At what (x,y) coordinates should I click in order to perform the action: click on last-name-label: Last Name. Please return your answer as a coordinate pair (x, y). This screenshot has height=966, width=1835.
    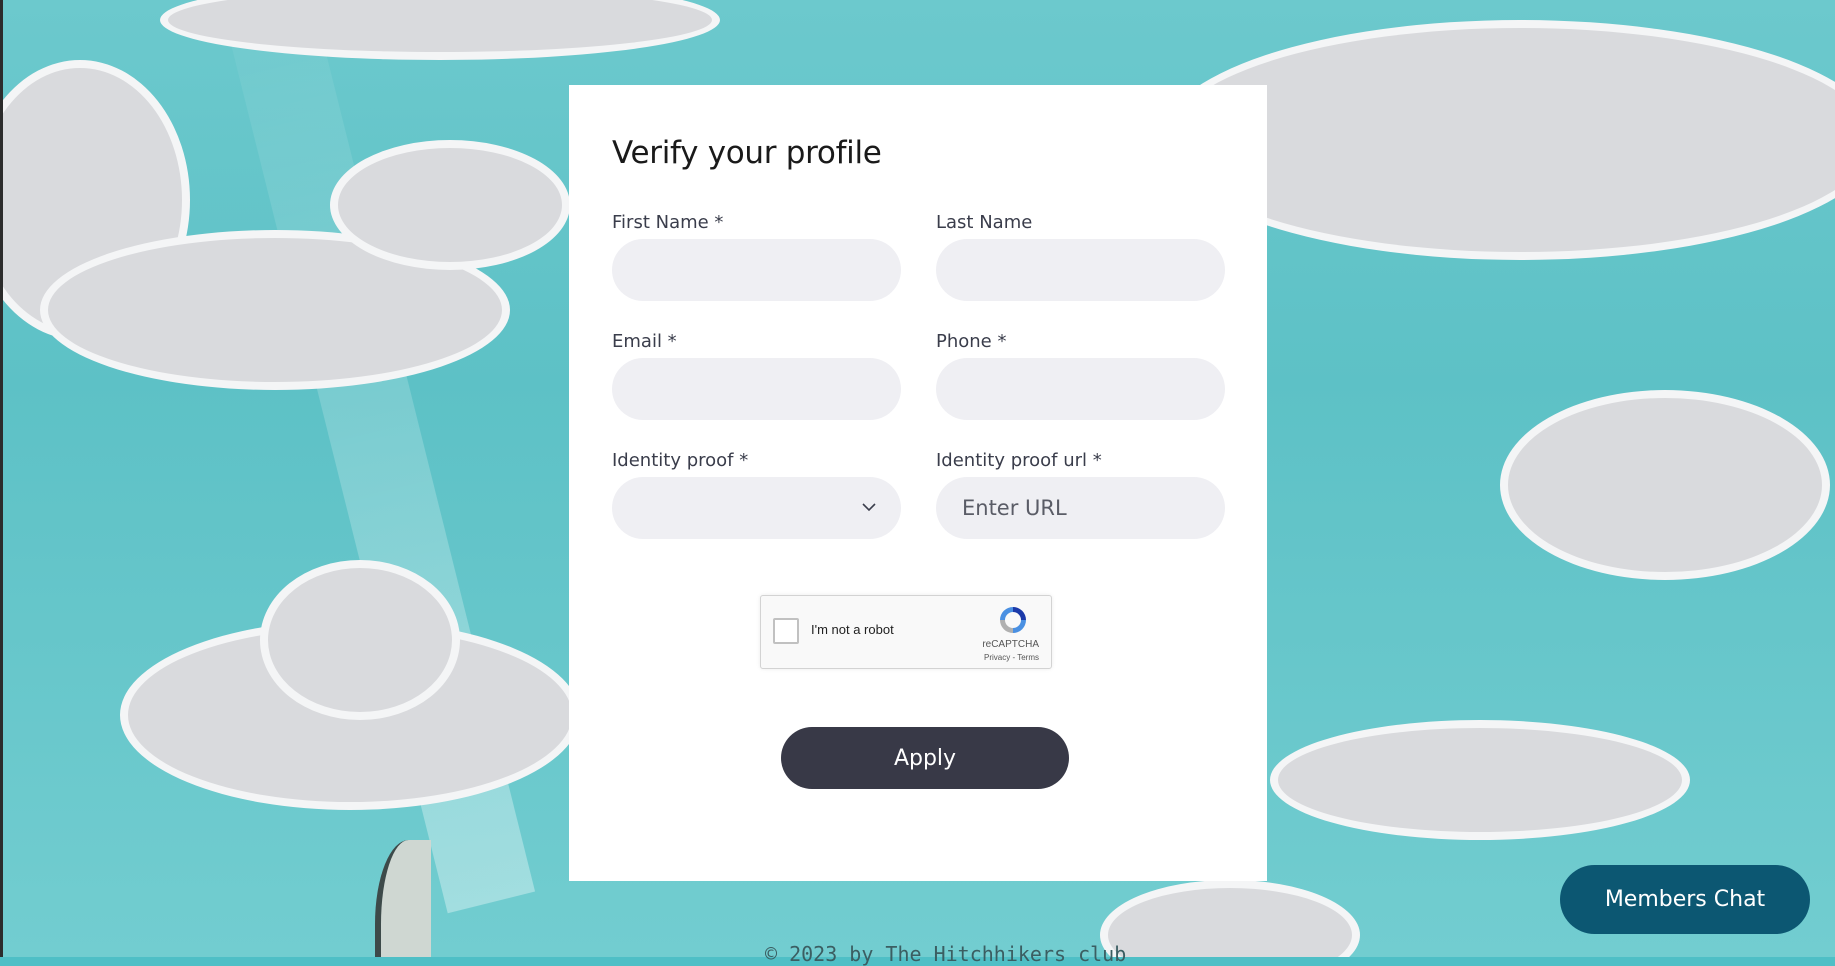
    Looking at the image, I should click on (984, 222).